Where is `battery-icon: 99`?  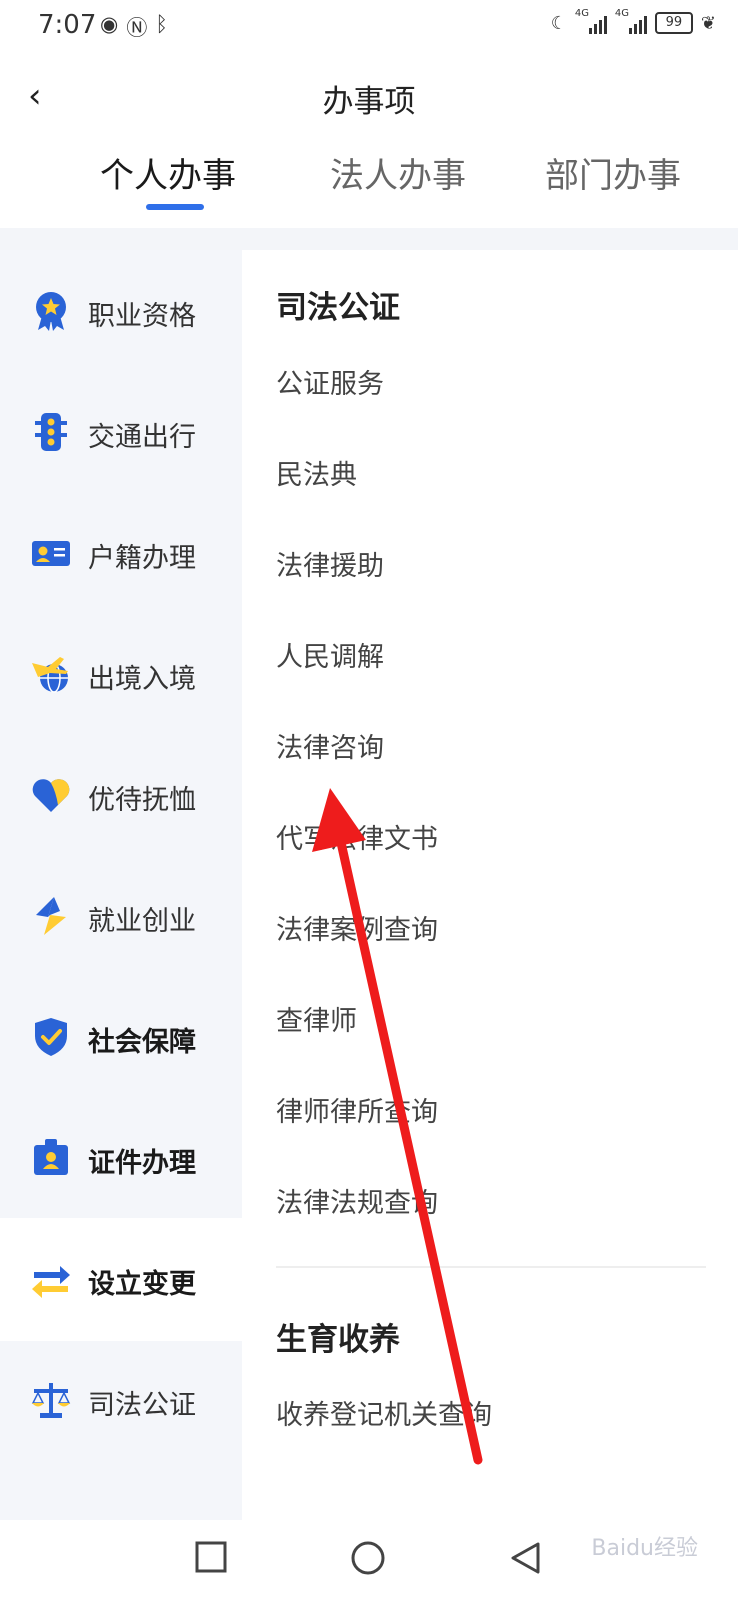 battery-icon: 99 is located at coordinates (673, 23).